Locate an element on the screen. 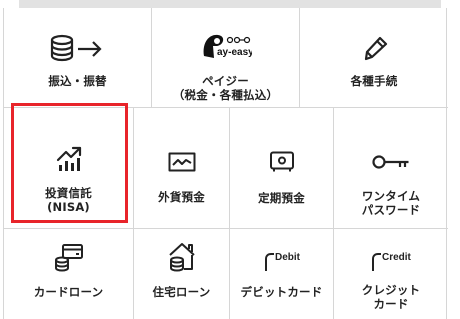 The height and width of the screenshot is (319, 460). card-coins-icon is located at coordinates (69, 258).